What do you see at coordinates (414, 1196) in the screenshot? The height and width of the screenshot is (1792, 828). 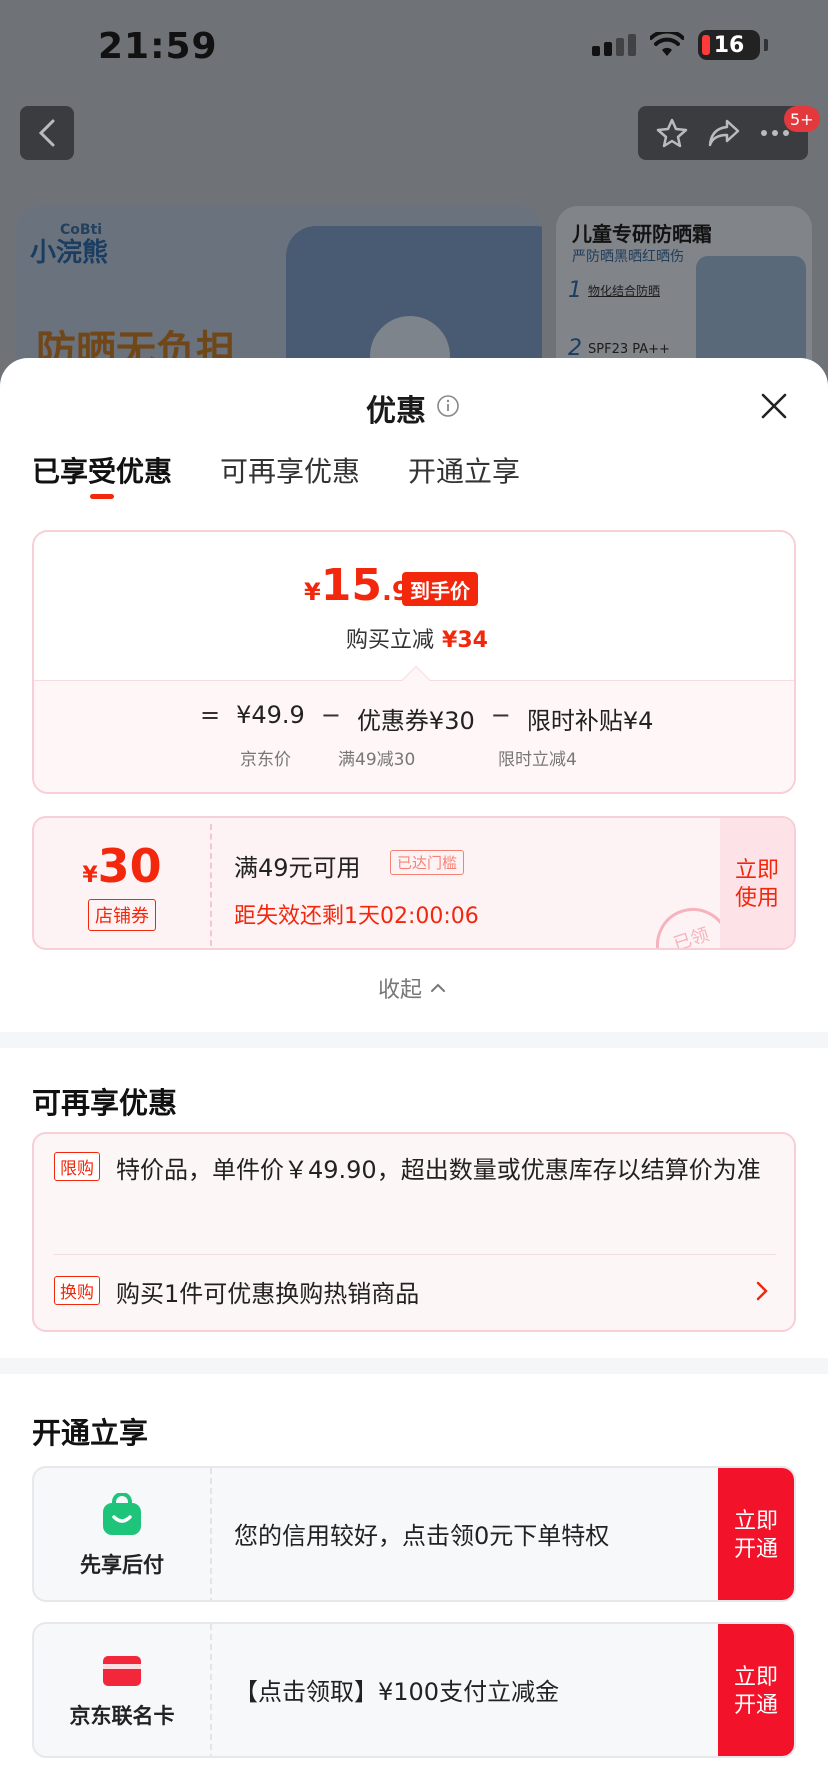 I see `offer-item-limit: 限购 特价品，单件价￥49.90，超出数量或优惠库存以结算价为准` at bounding box center [414, 1196].